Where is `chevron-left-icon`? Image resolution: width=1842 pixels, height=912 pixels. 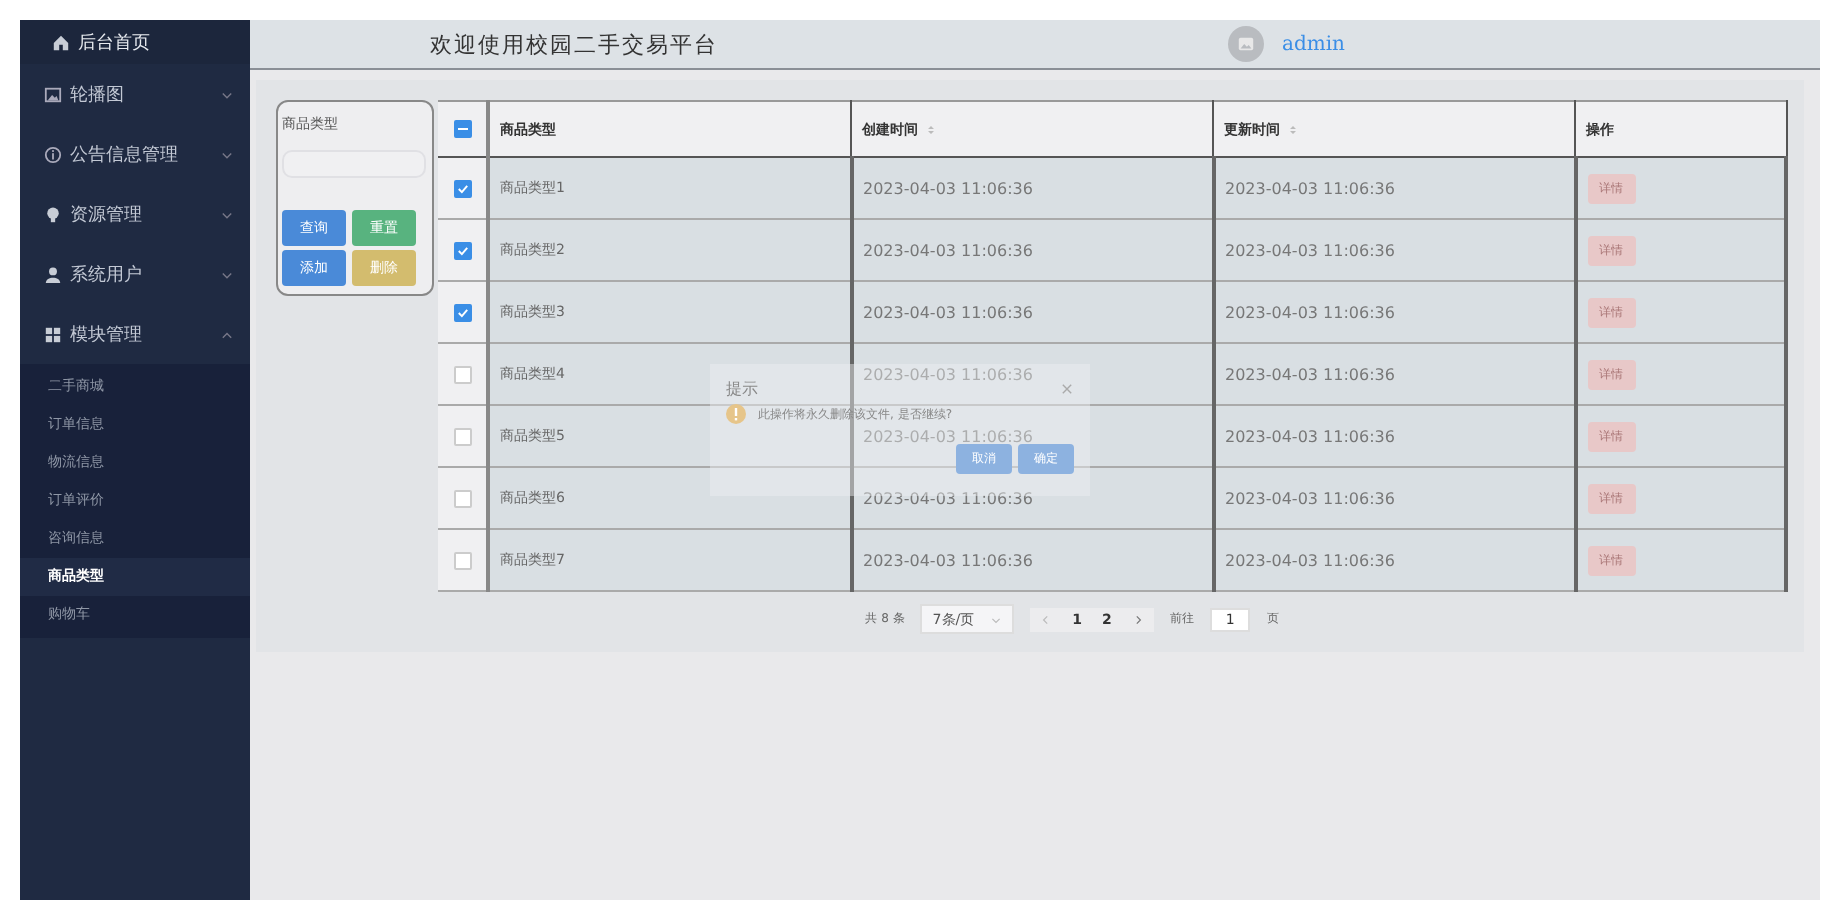
chevron-left-icon is located at coordinates (1046, 619).